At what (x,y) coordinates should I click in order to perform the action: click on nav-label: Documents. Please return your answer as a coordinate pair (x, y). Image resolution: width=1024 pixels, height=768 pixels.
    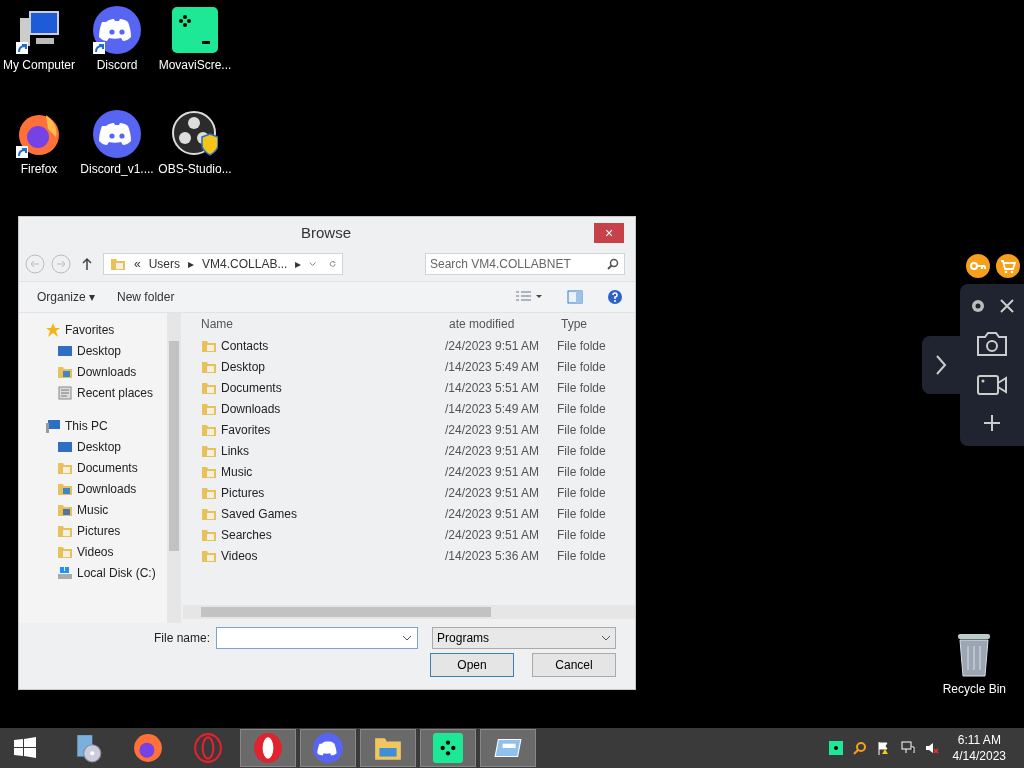
    Looking at the image, I should click on (107, 467).